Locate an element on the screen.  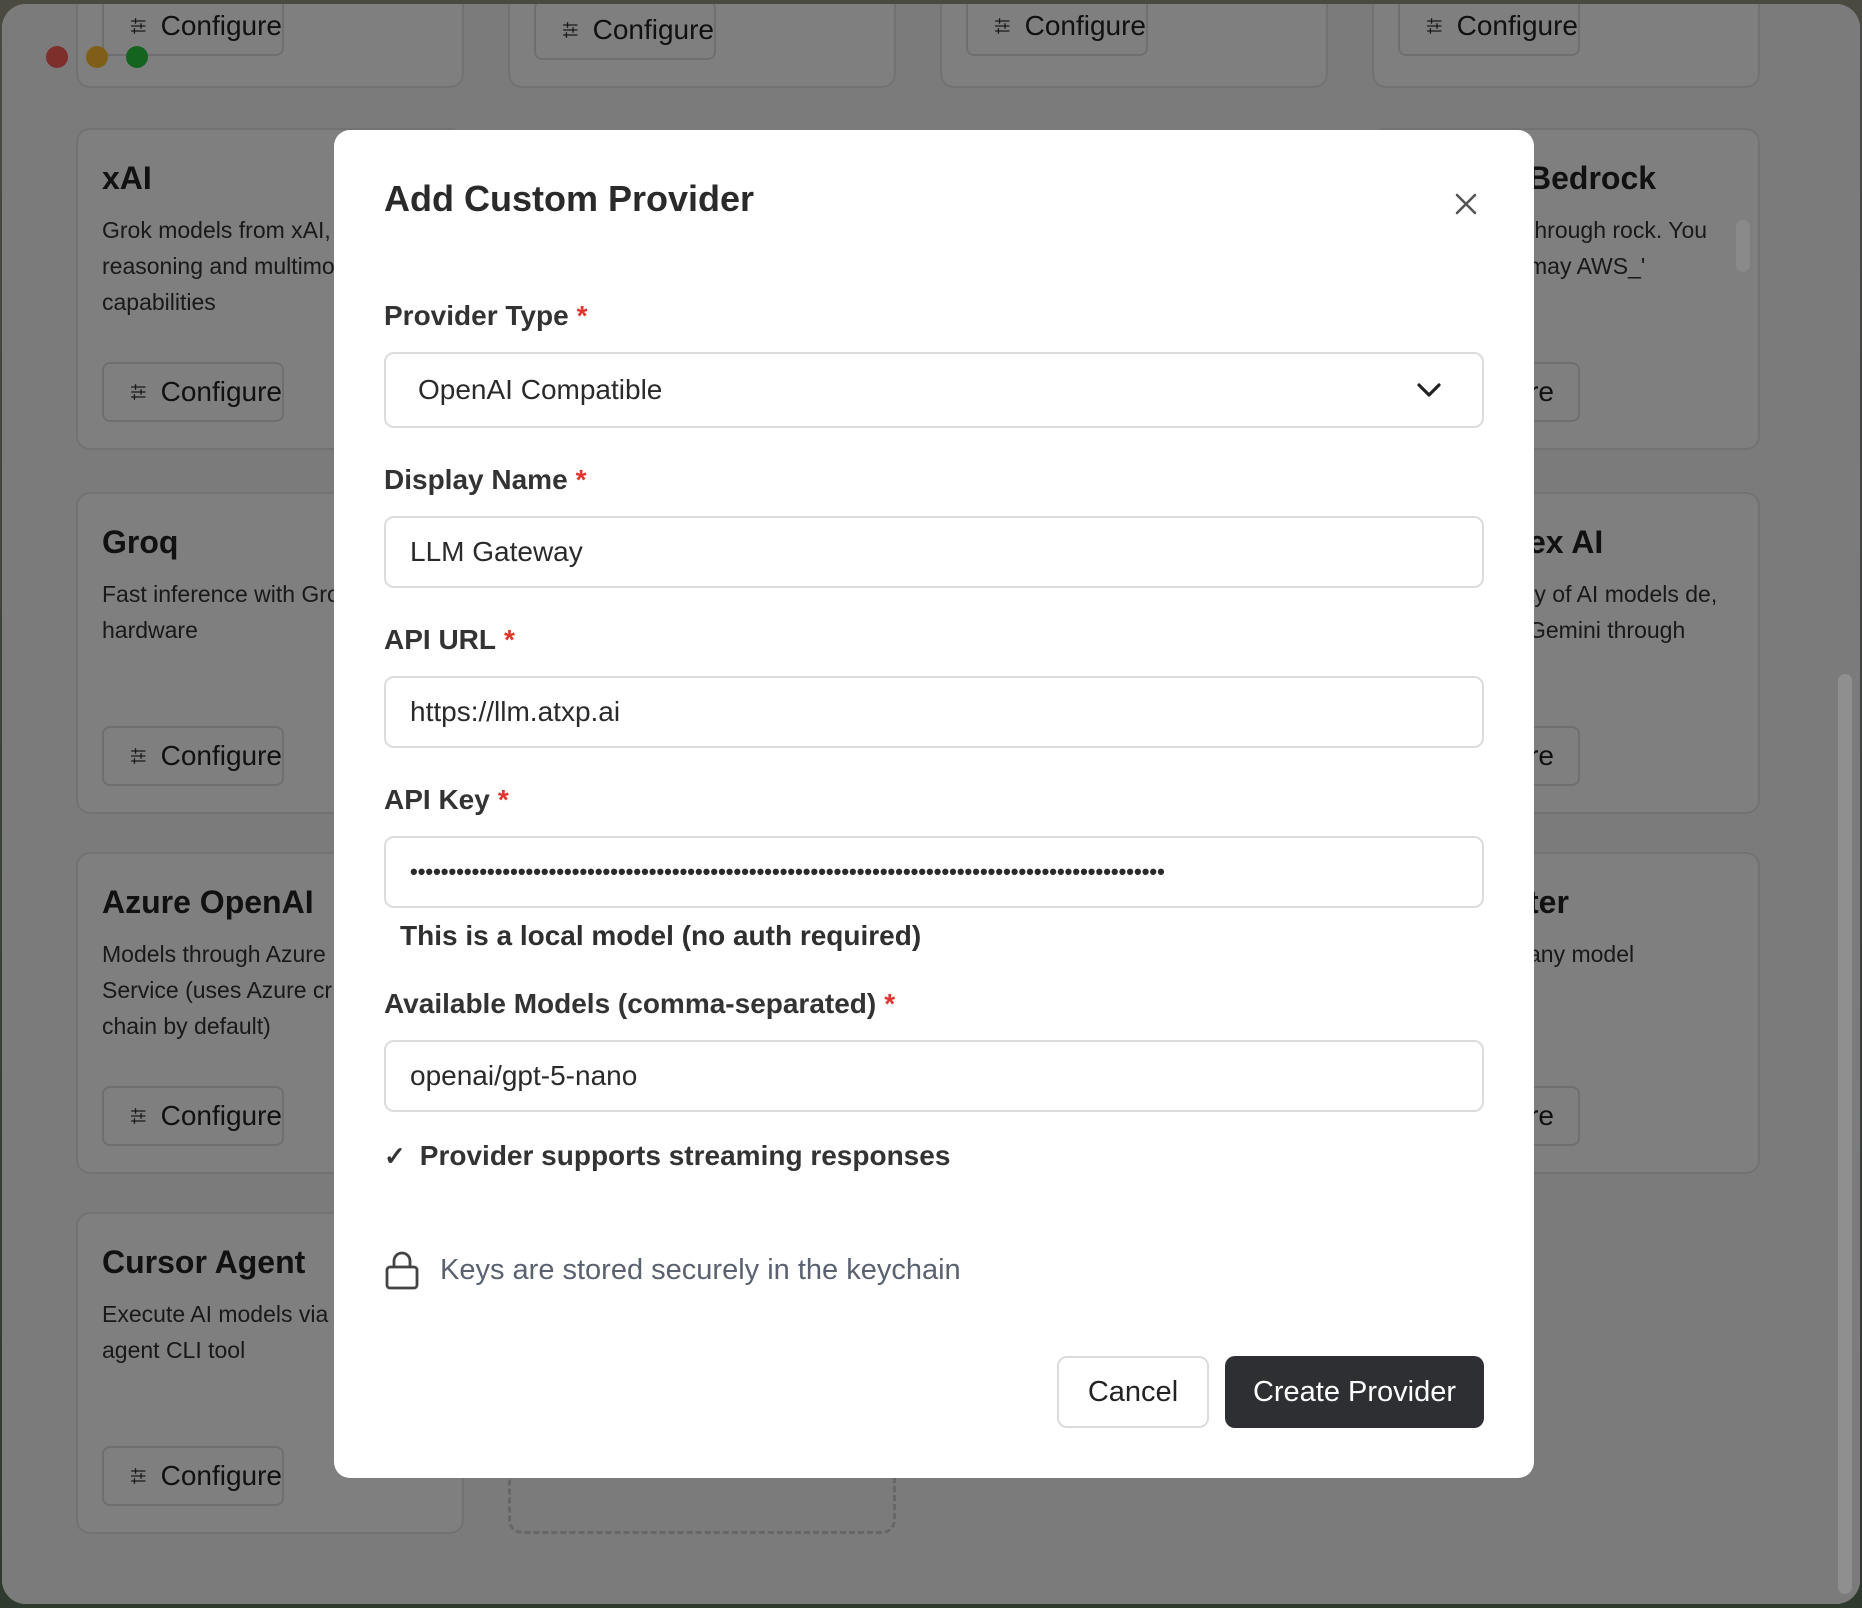
api-url-label-text: API URL is located at coordinates (440, 639).